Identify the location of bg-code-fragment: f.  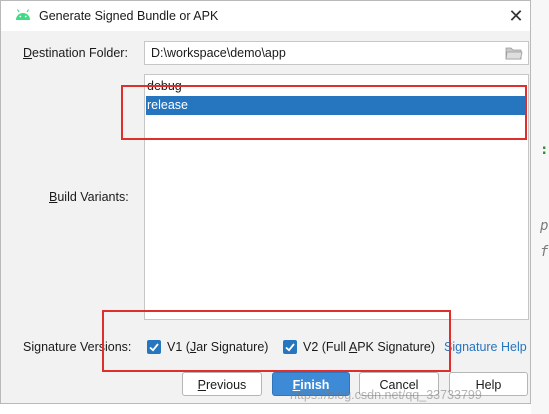
(544, 252).